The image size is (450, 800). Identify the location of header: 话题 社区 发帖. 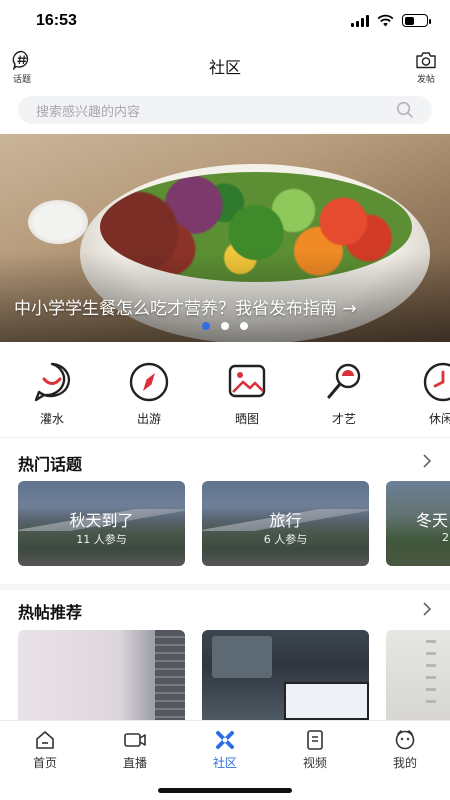
(225, 67).